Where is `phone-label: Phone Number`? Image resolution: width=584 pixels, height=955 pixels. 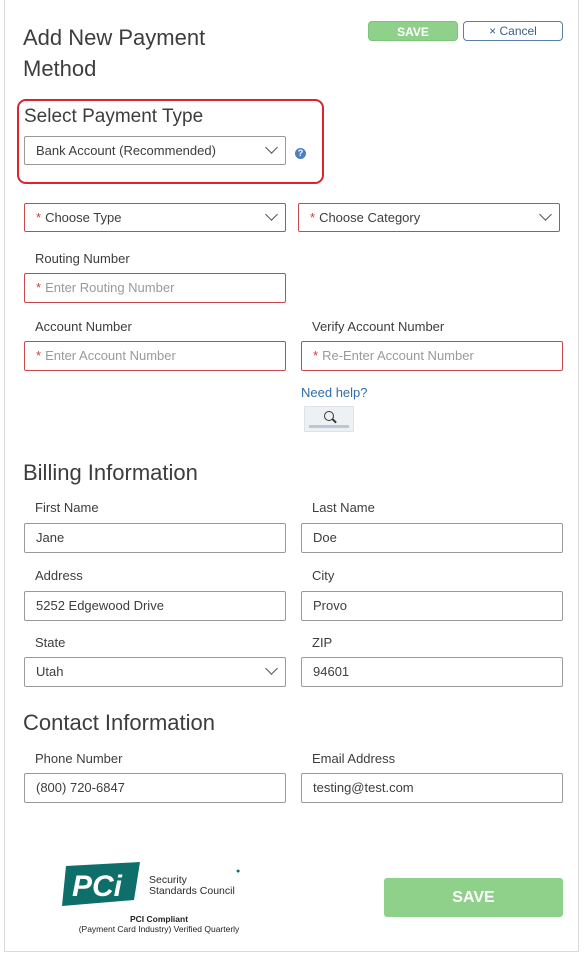
phone-label: Phone Number is located at coordinates (79, 758).